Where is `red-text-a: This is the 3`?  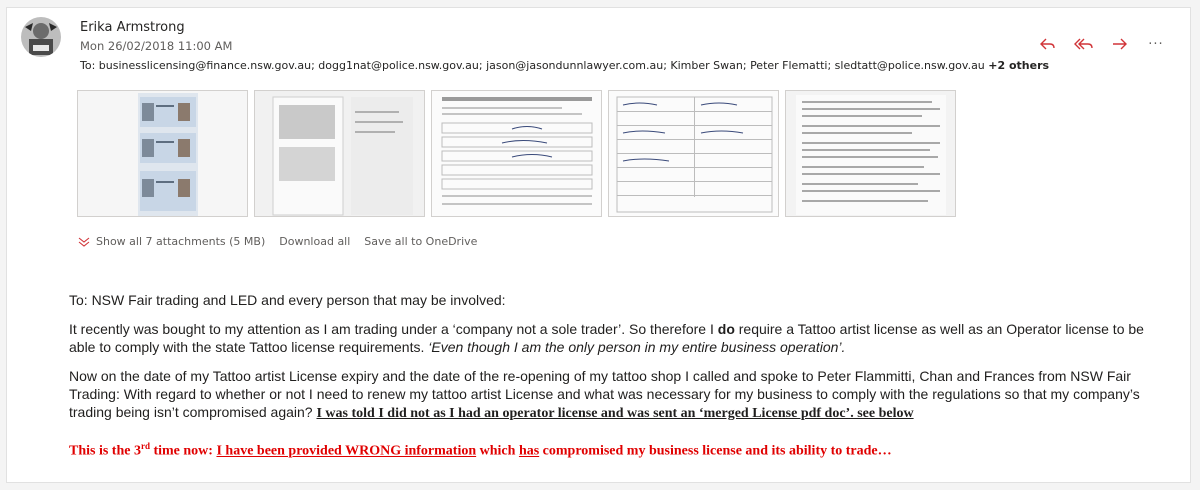
red-text-a: This is the 3 is located at coordinates (105, 451).